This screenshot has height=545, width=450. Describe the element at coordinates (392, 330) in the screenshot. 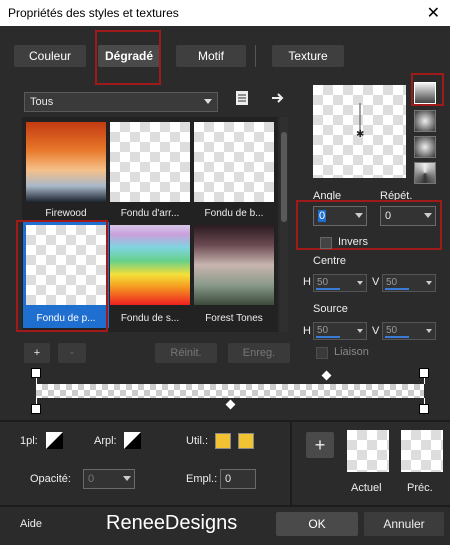

I see `source-v-value: 50` at that location.